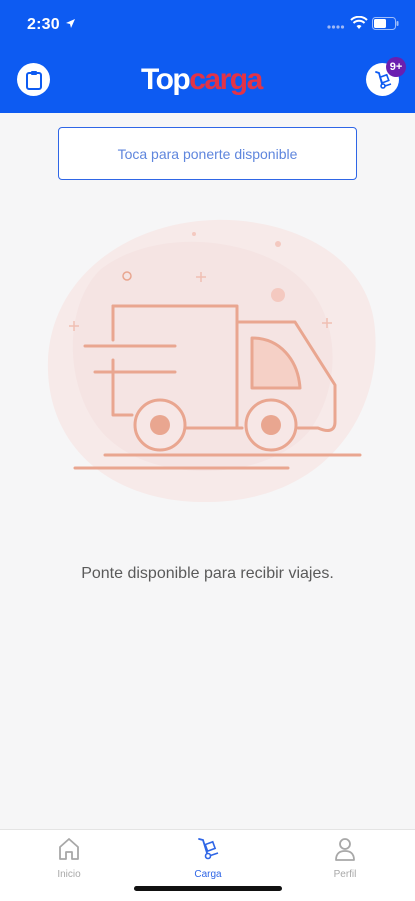 Image resolution: width=415 pixels, height=901 pixels. I want to click on cellular-signal-icon, so click(336, 27).